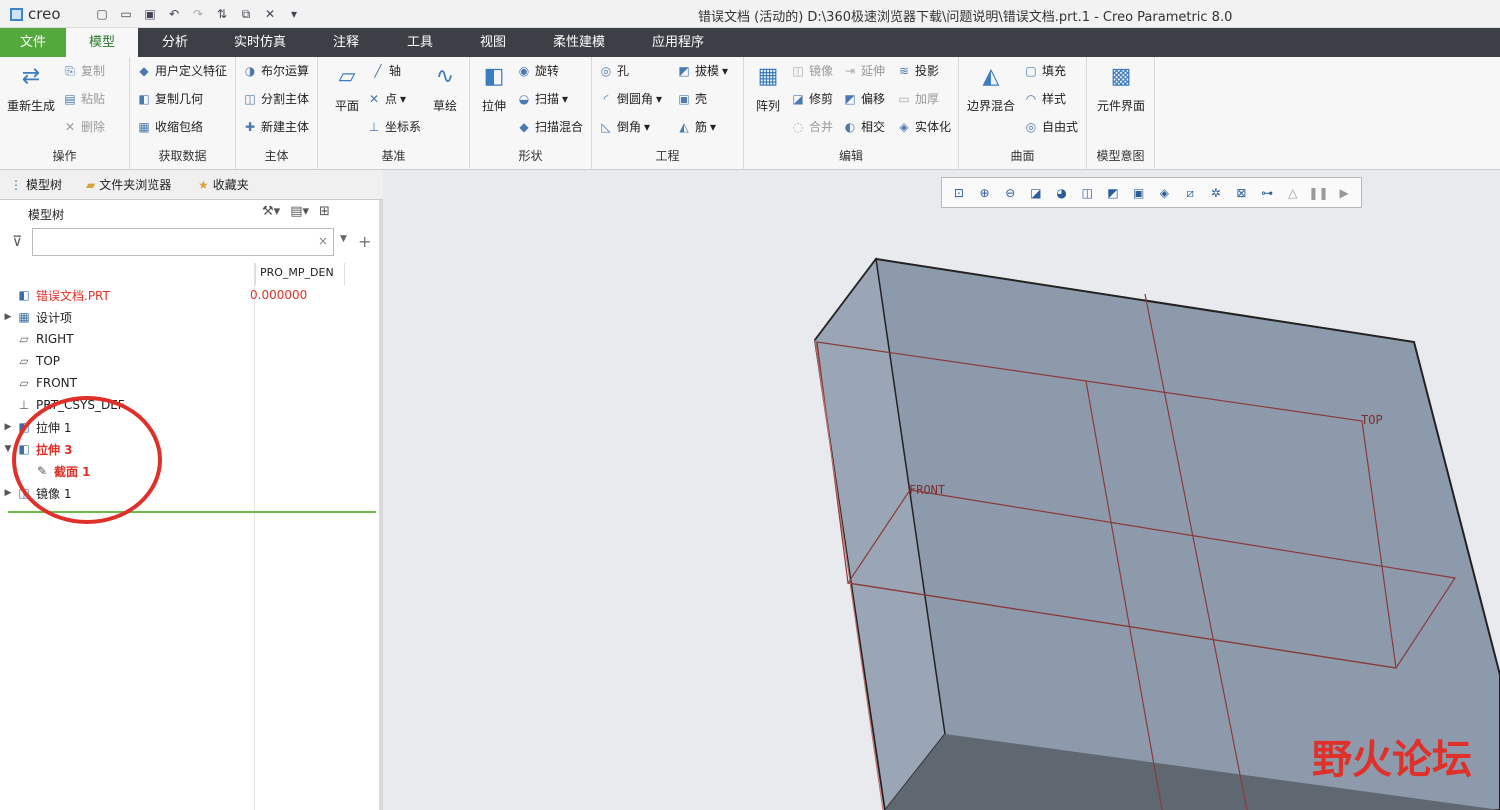 The image size is (1500, 810). I want to click on thicken-button: ▭ 加厚, so click(917, 99).